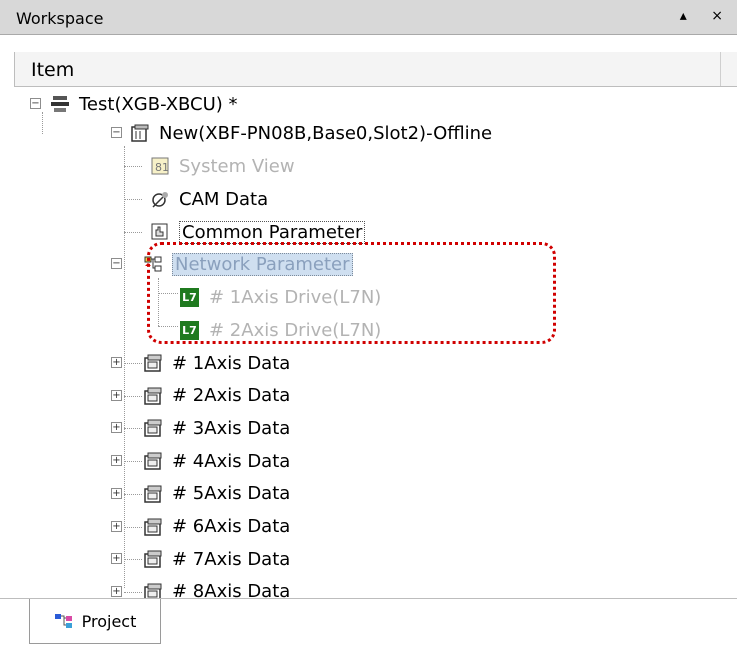 This screenshot has height=653, width=737. I want to click on tree-item-module: New(XBF-PN08B,Base0,Slot2)-Offline, so click(311, 133).